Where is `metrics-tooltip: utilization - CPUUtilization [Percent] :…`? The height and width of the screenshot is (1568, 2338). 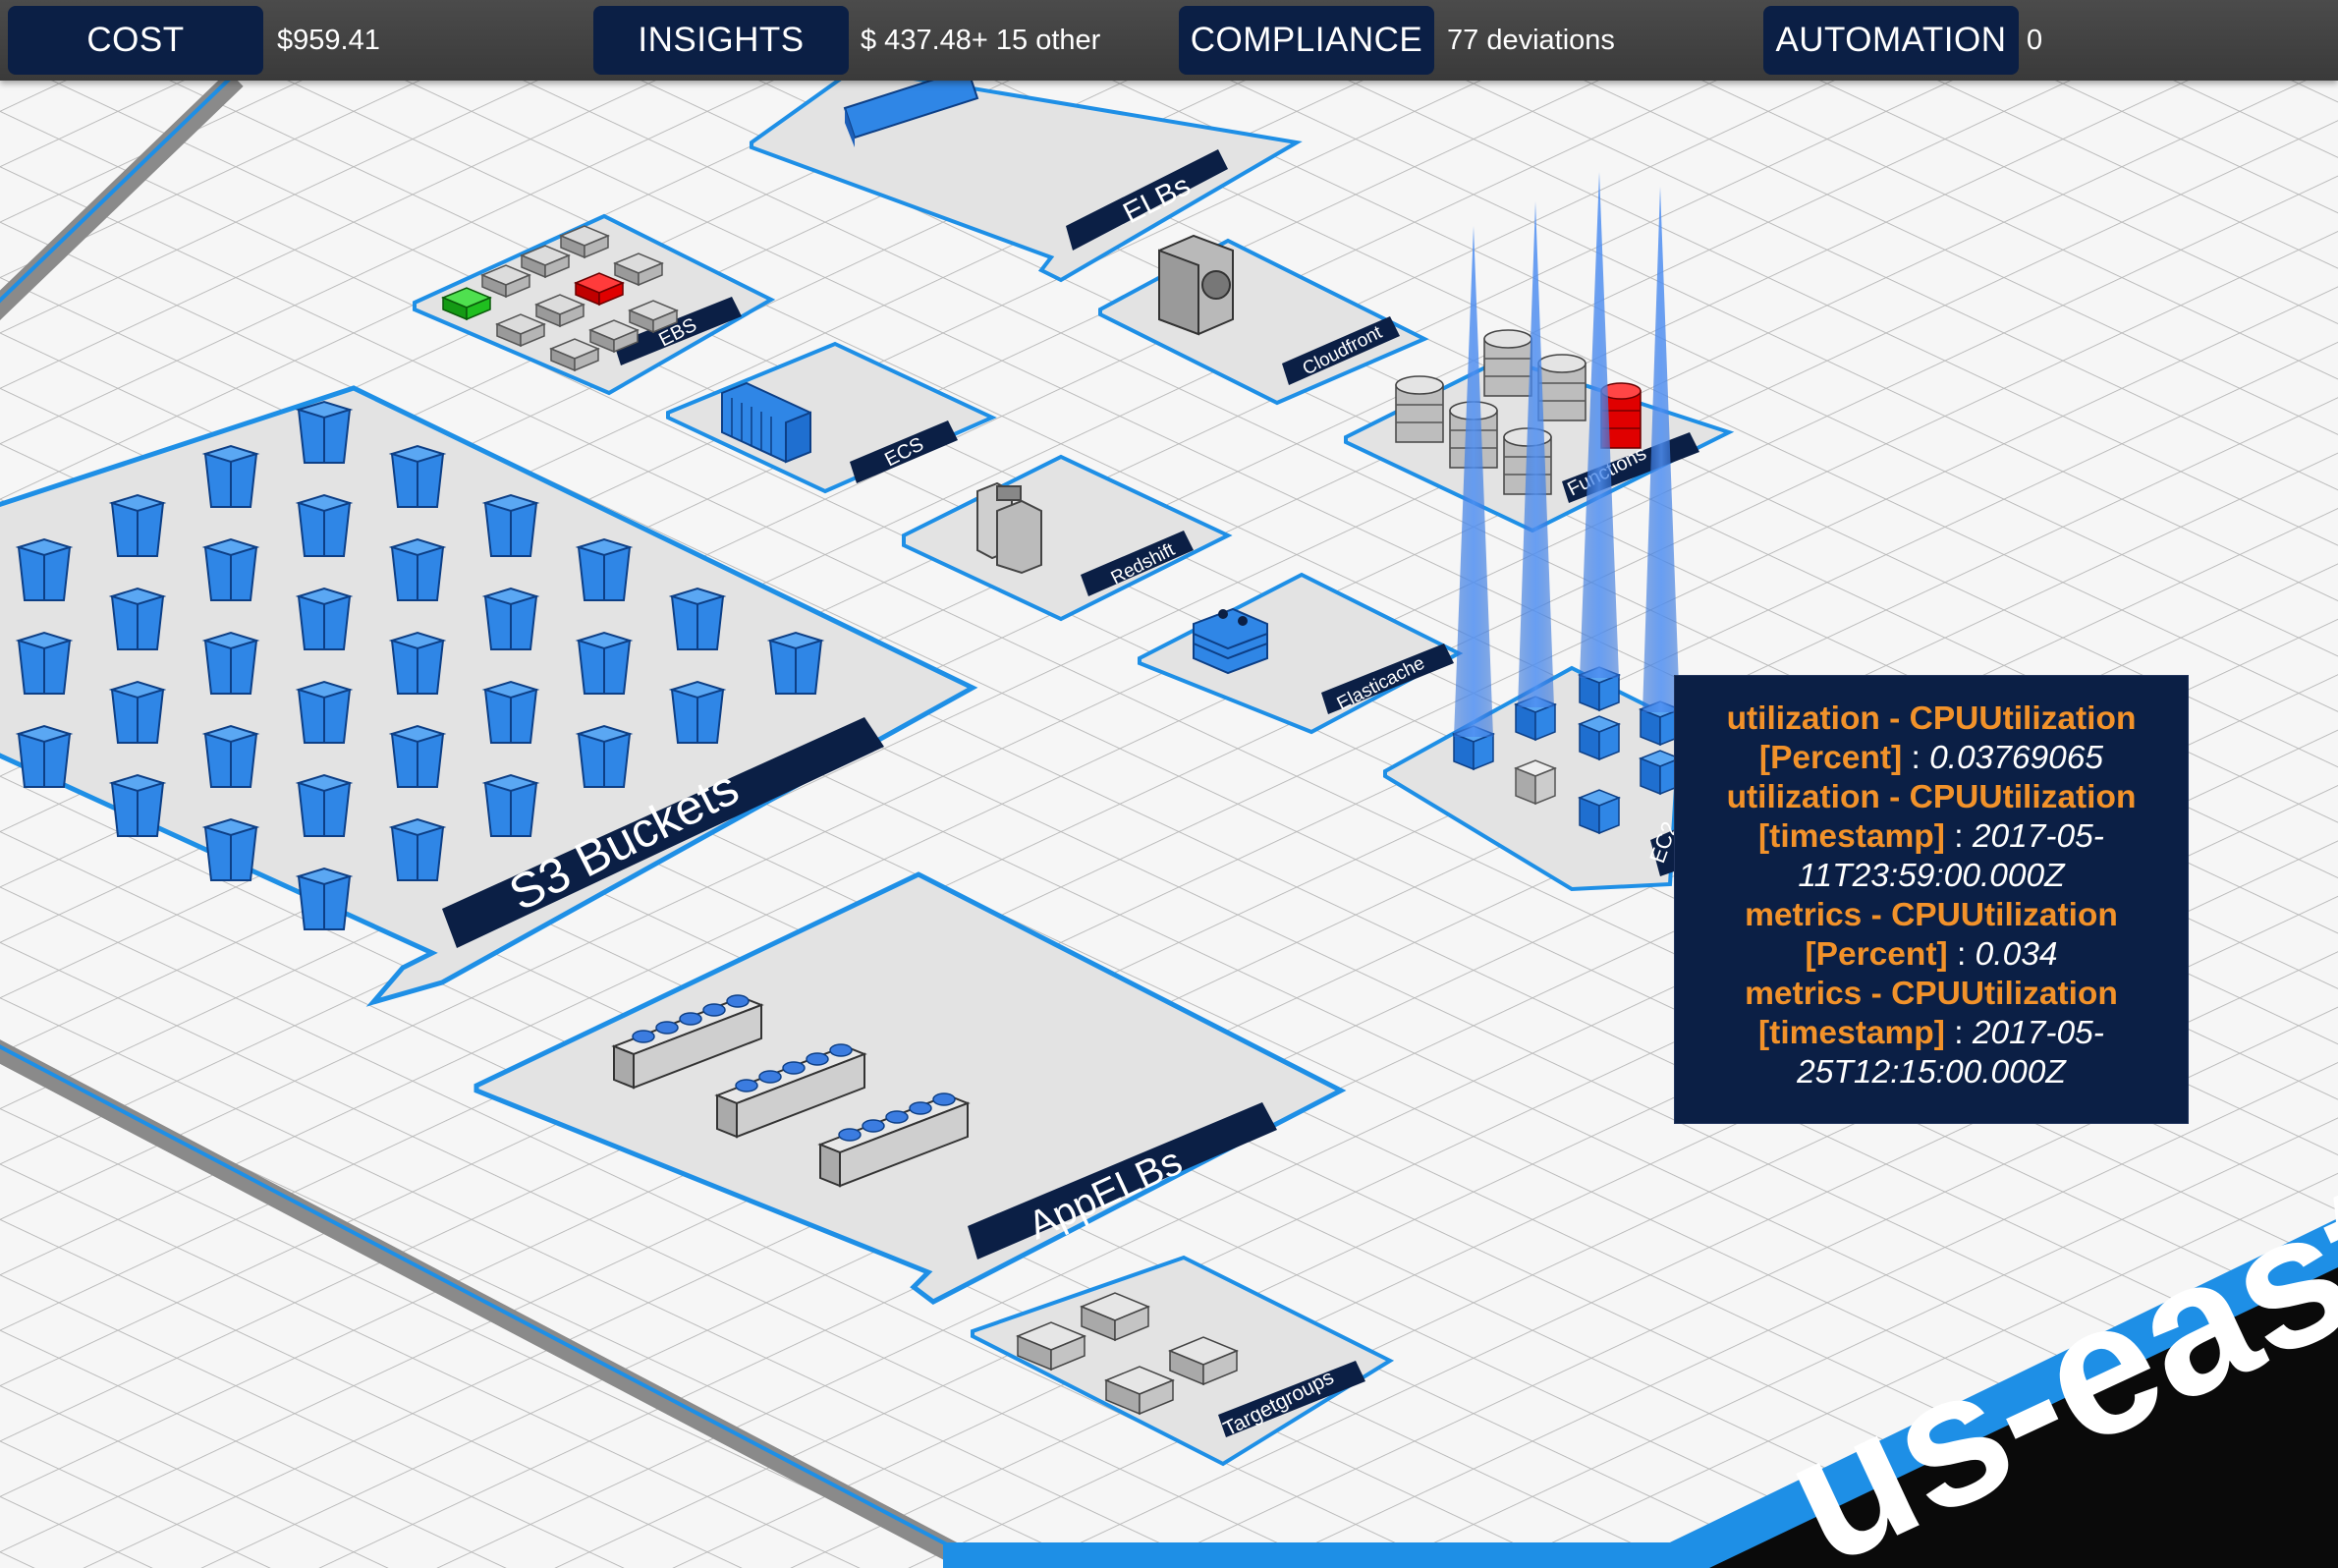 metrics-tooltip: utilization - CPUUtilization [Percent] :… is located at coordinates (1931, 899).